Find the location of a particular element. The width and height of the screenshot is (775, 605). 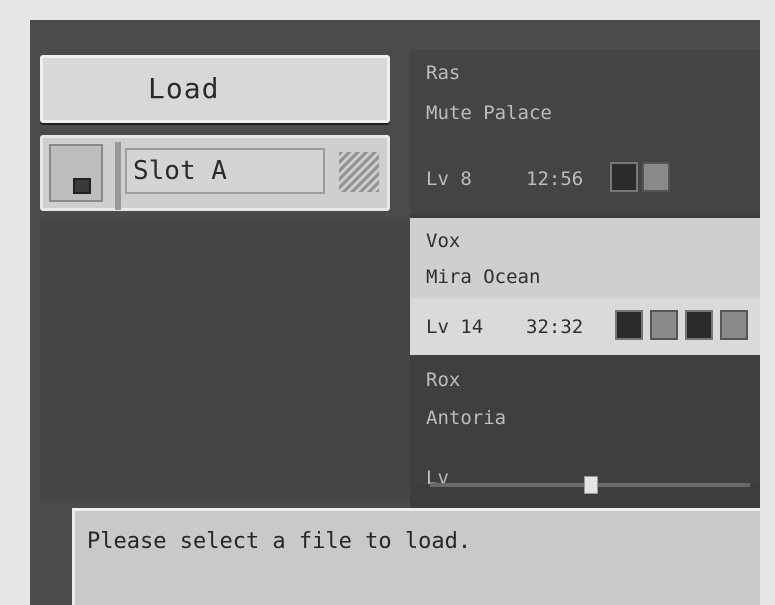

load-header-panel: Load is located at coordinates (215, 89).